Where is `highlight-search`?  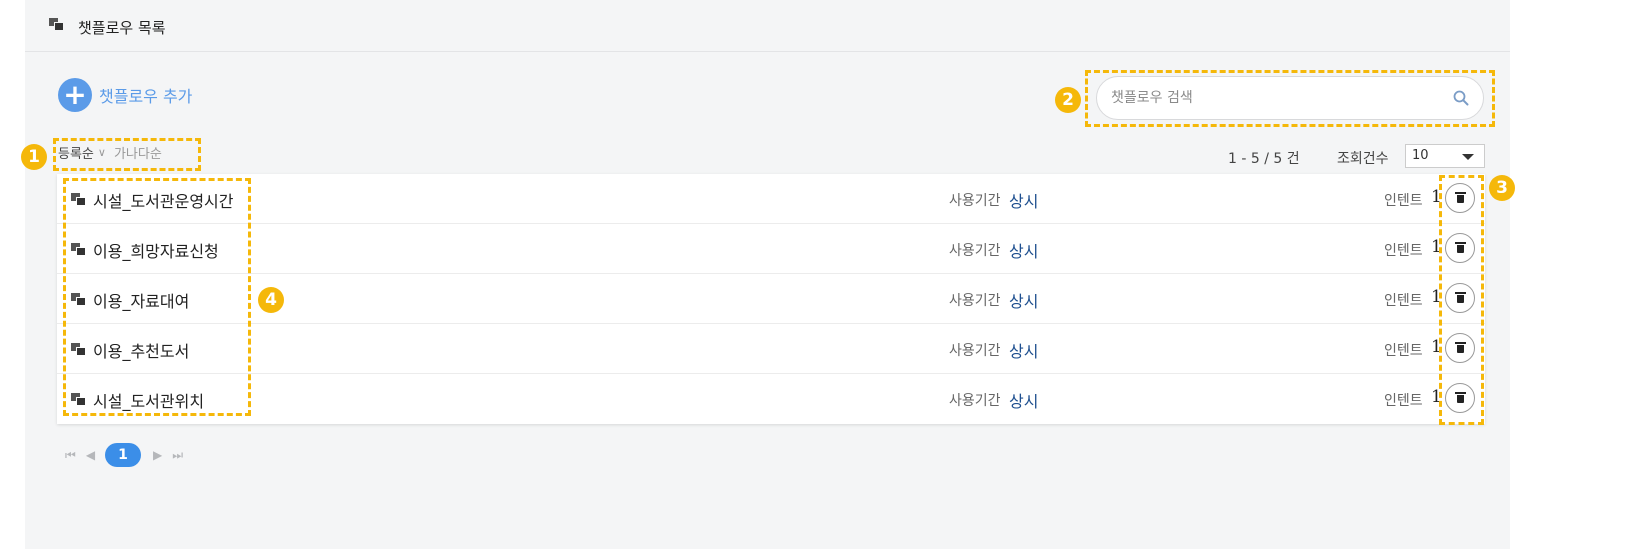
highlight-search is located at coordinates (1290, 98).